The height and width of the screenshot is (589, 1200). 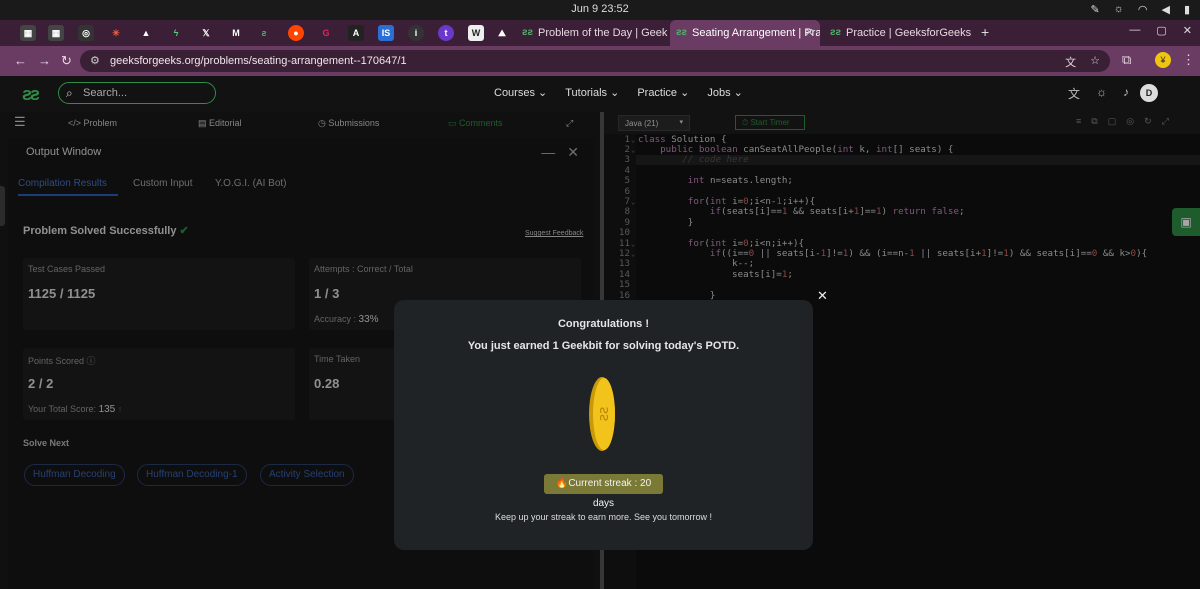 I want to click on tab-seating-arrangement: ƨƨ Seating Arrangement | Pra ✕, so click(x=745, y=33).